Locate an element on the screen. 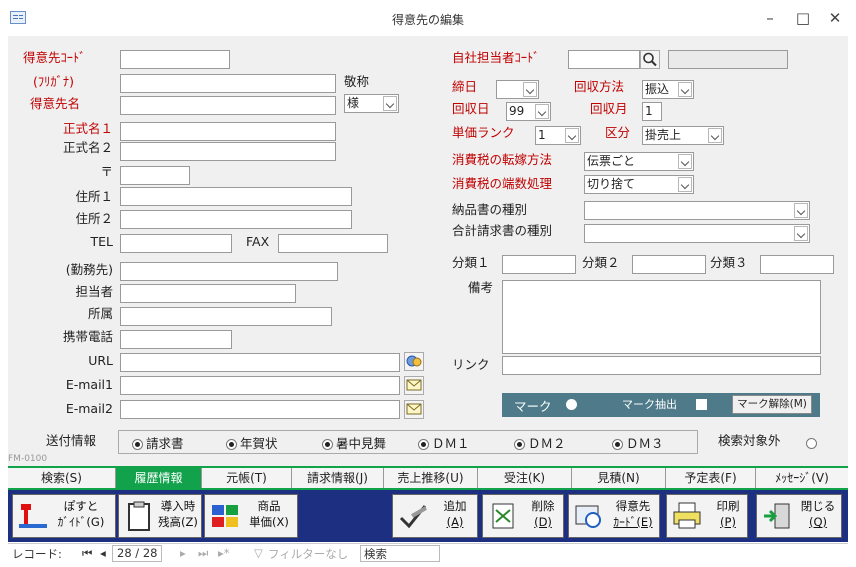 Image resolution: width=856 pixels, height=567 pixels. mark-label: マーク is located at coordinates (533, 406).